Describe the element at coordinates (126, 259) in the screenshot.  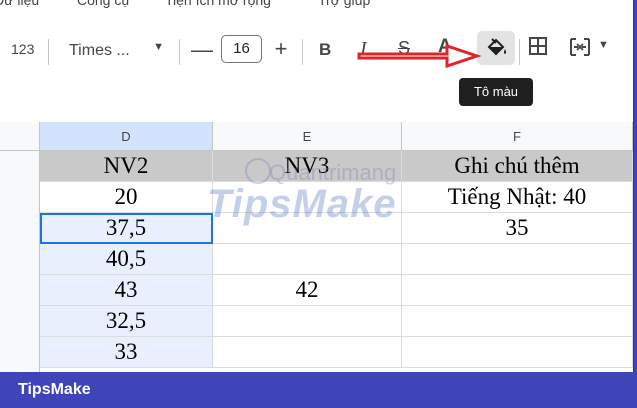
I see `table-cell: 40,5` at that location.